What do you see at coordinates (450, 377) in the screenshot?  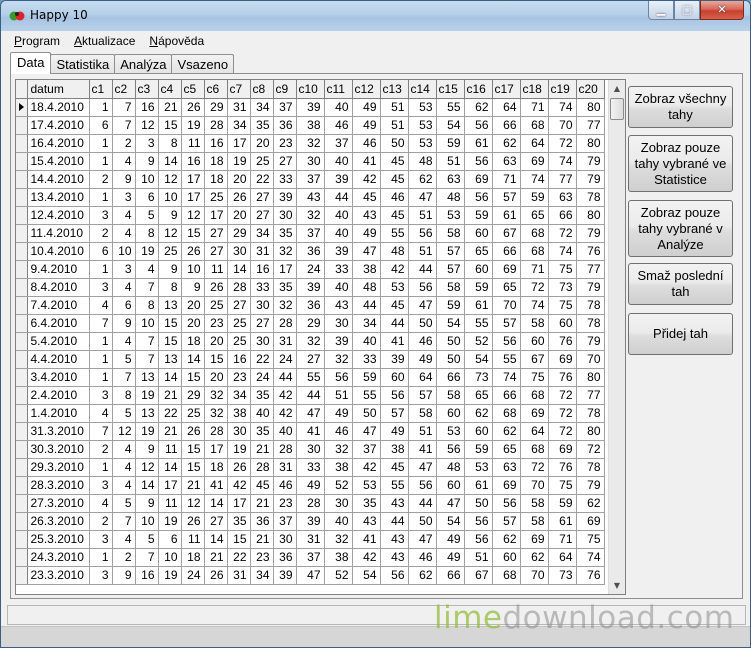 I see `cell-number: 66` at bounding box center [450, 377].